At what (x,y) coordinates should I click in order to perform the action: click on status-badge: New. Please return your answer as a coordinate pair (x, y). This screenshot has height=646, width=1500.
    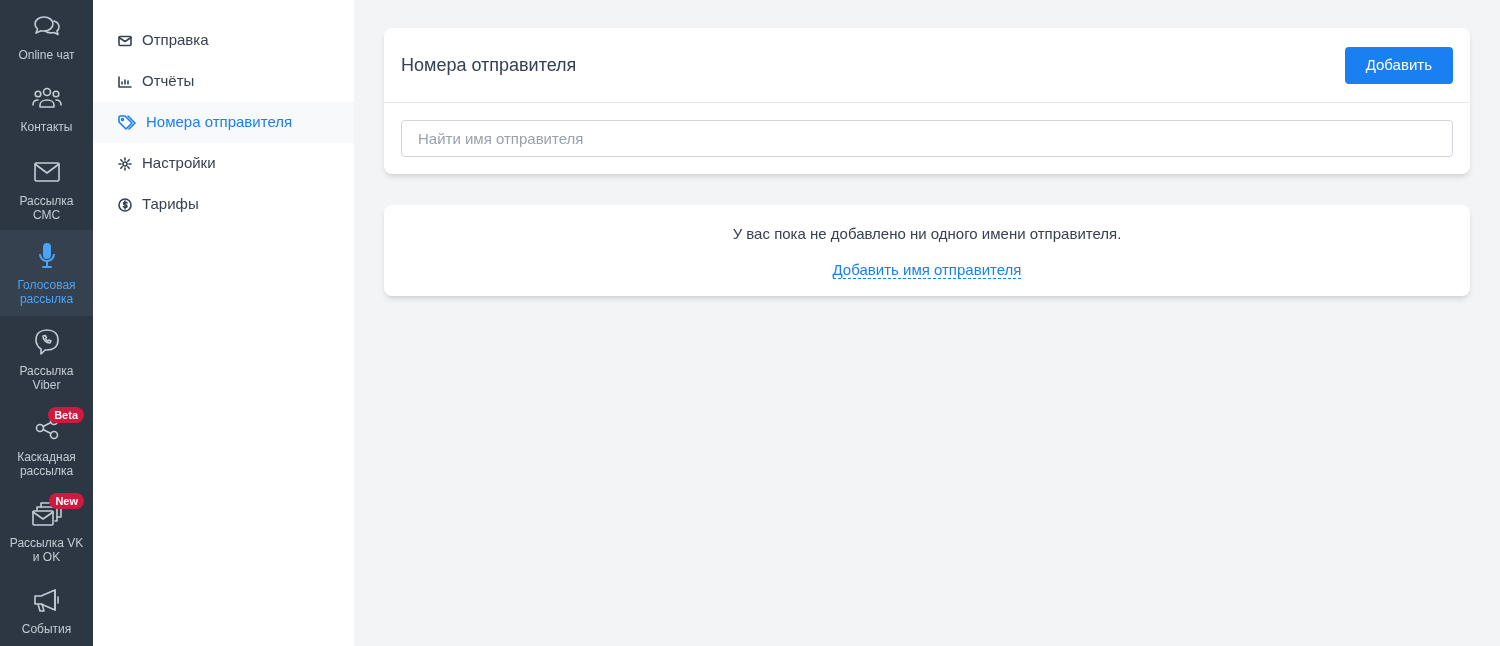
    Looking at the image, I should click on (66, 501).